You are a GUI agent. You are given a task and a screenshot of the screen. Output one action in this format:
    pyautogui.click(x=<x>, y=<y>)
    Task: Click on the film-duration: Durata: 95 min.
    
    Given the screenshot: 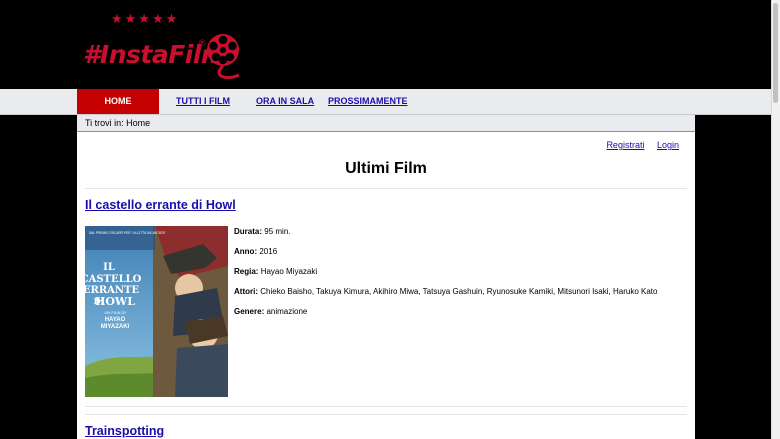 What is the action you would take?
    pyautogui.click(x=262, y=232)
    